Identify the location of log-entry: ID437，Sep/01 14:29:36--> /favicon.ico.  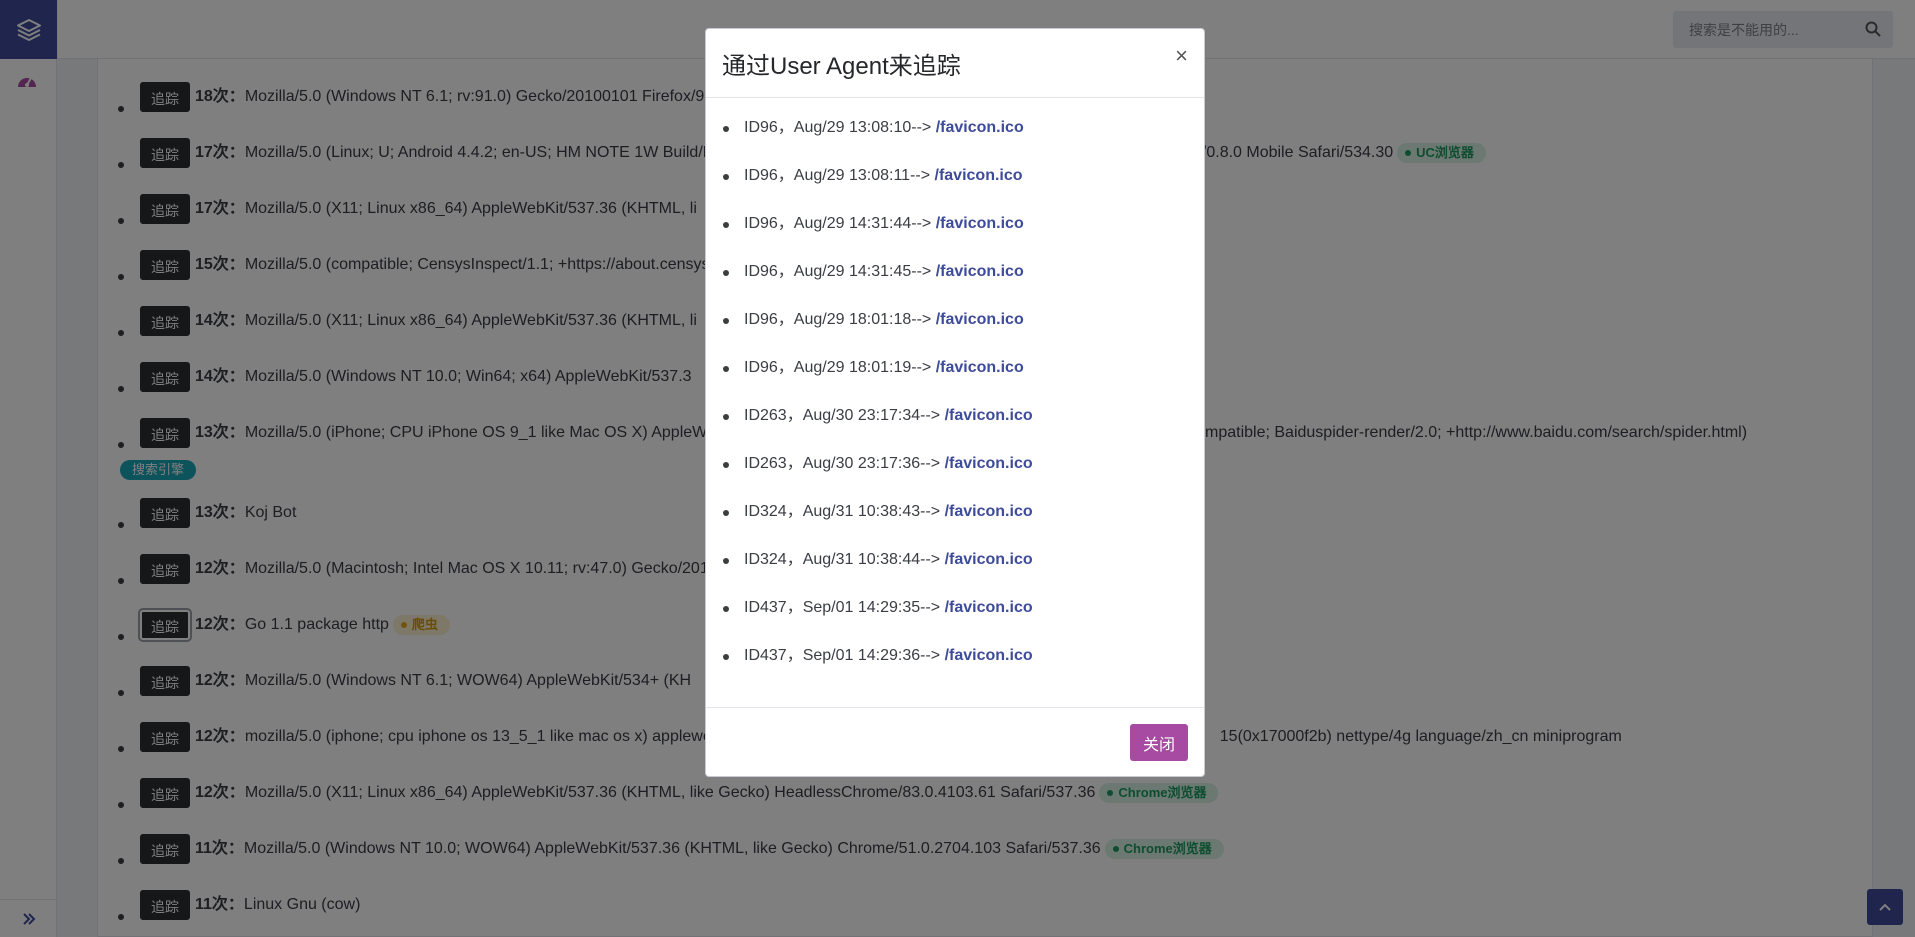
(955, 656).